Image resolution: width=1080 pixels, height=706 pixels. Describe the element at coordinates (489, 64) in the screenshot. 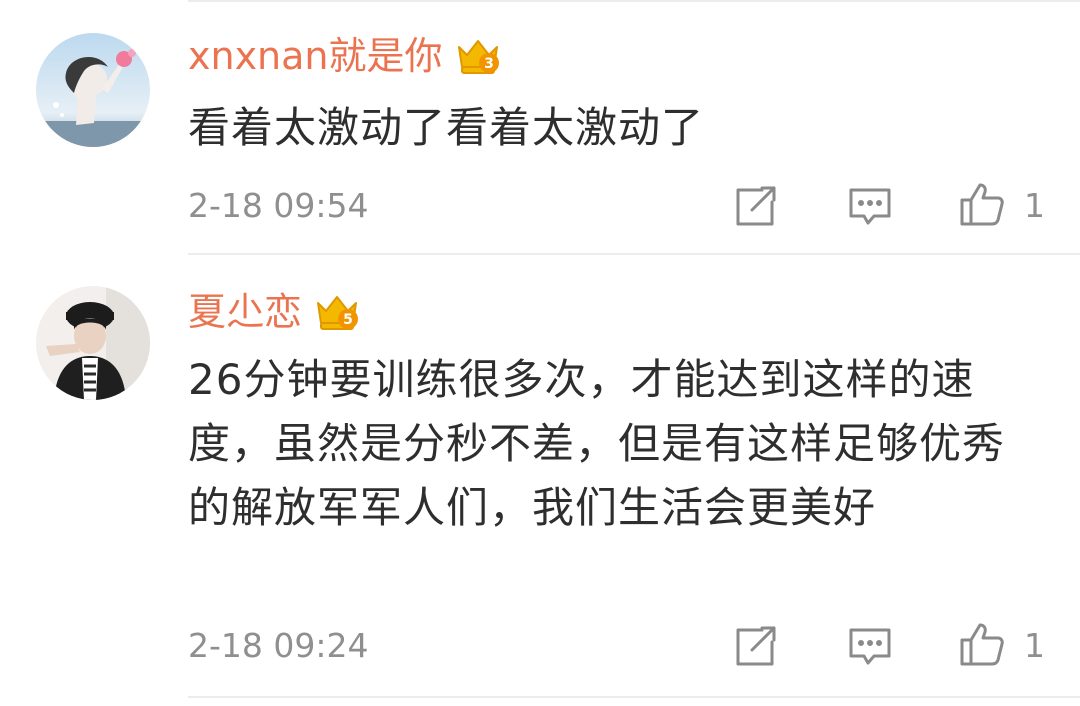

I see `badge-level: 3` at that location.